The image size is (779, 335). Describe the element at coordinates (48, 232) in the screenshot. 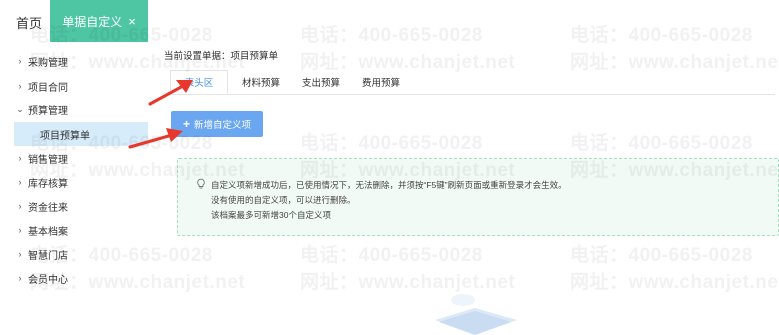

I see `sidebar-item-label: 基本档案` at that location.